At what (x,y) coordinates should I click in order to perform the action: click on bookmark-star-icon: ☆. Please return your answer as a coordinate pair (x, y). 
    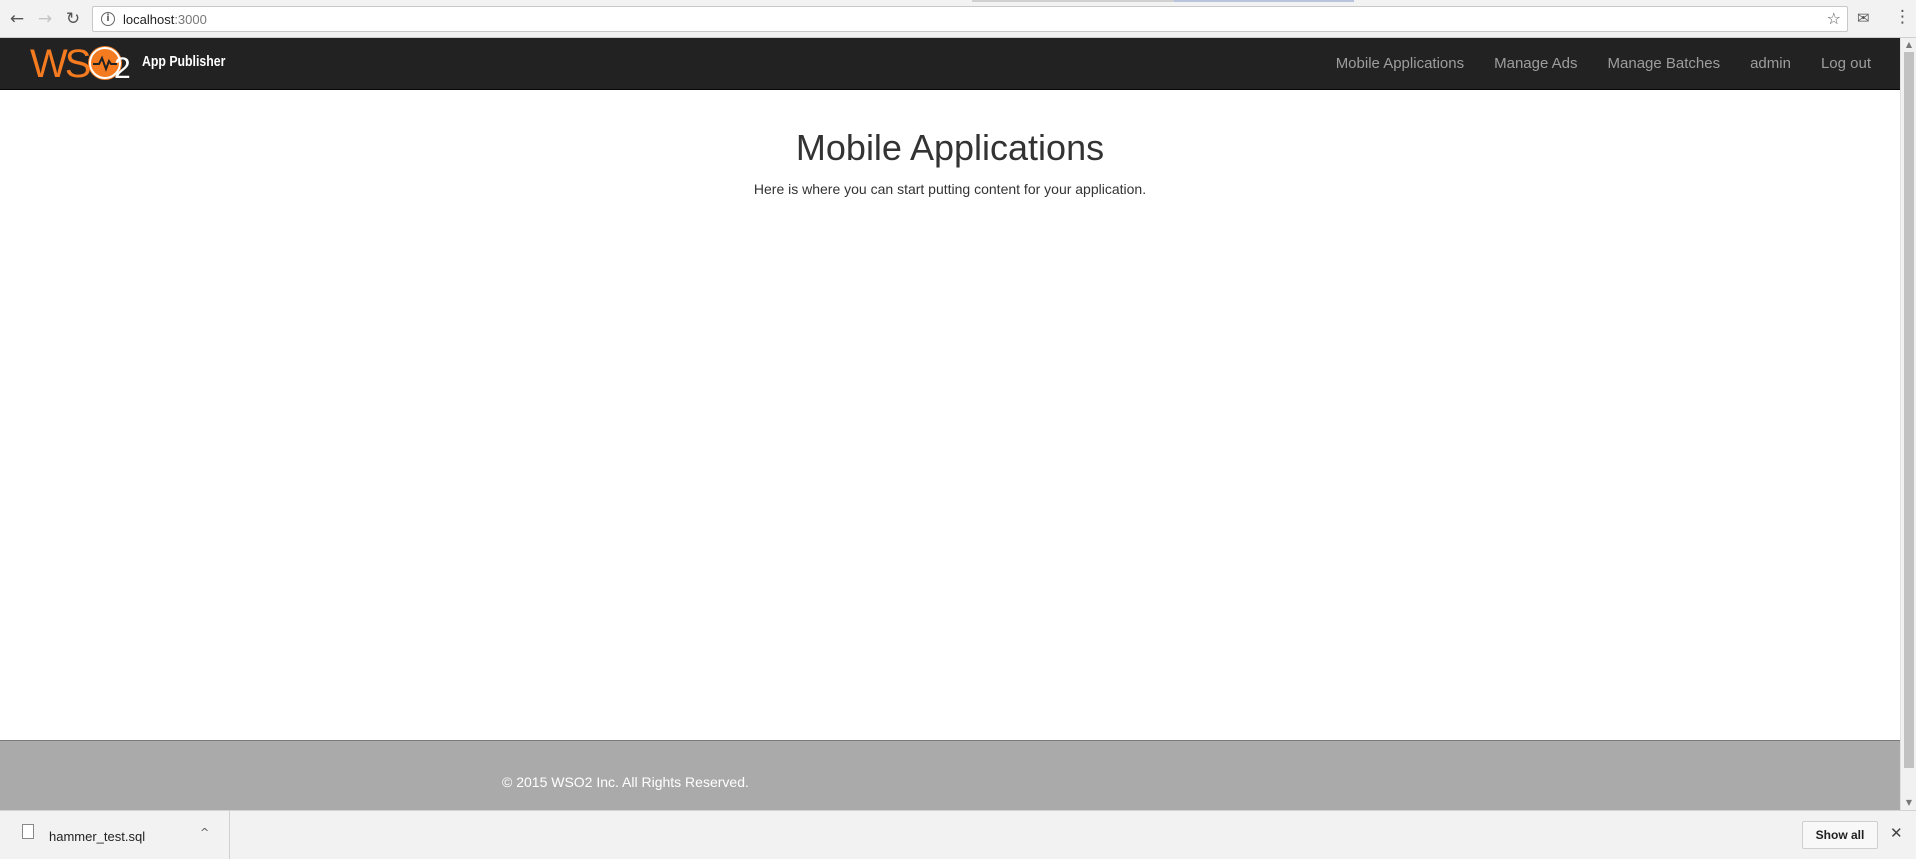
    Looking at the image, I should click on (1834, 18).